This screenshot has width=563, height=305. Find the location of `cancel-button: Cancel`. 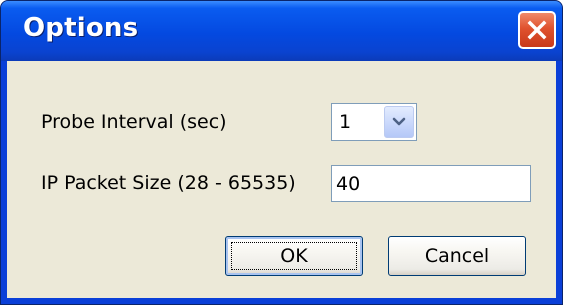

cancel-button: Cancel is located at coordinates (457, 256).